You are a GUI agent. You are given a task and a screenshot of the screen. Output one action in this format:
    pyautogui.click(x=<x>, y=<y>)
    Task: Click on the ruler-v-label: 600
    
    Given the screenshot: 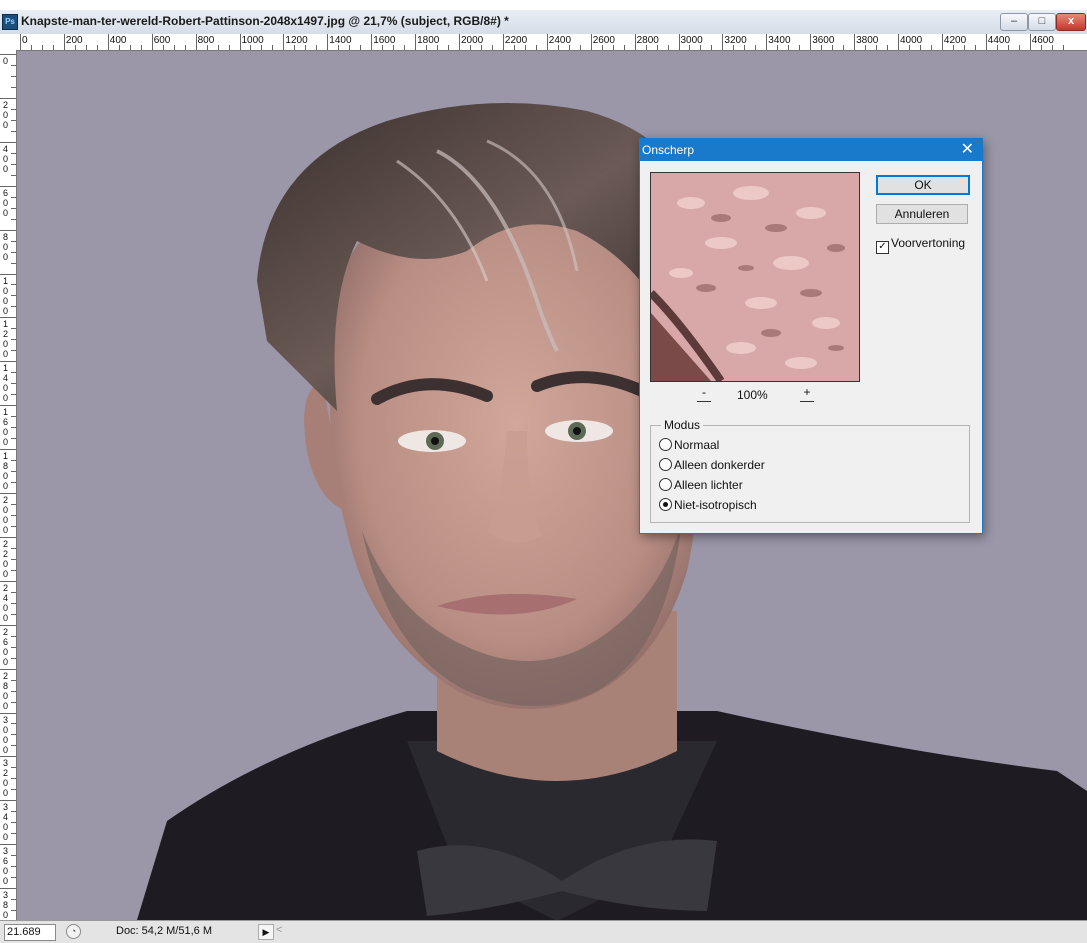 What is the action you would take?
    pyautogui.click(x=6, y=202)
    